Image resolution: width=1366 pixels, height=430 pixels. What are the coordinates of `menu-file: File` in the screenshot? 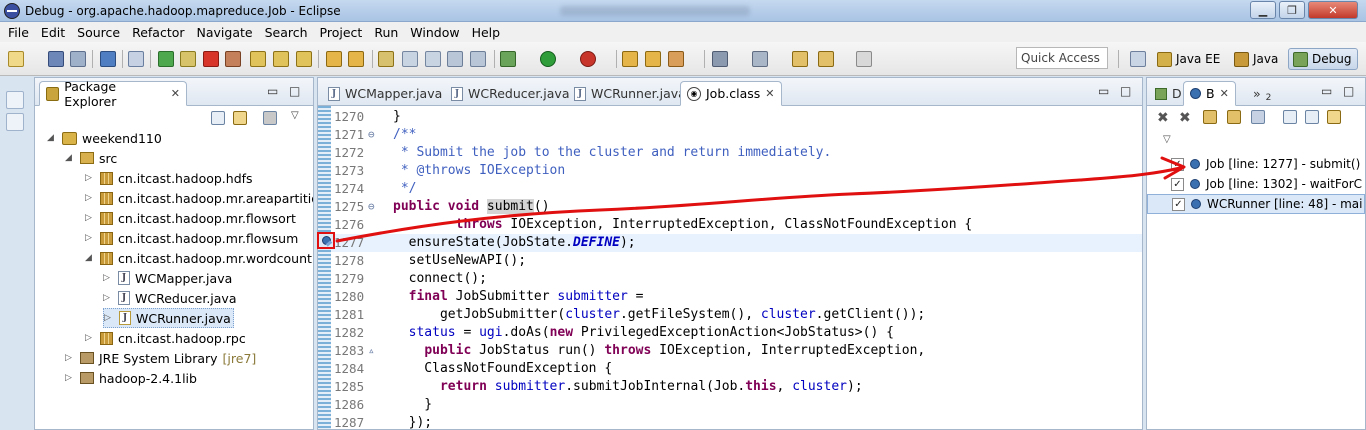 It's located at (18, 32).